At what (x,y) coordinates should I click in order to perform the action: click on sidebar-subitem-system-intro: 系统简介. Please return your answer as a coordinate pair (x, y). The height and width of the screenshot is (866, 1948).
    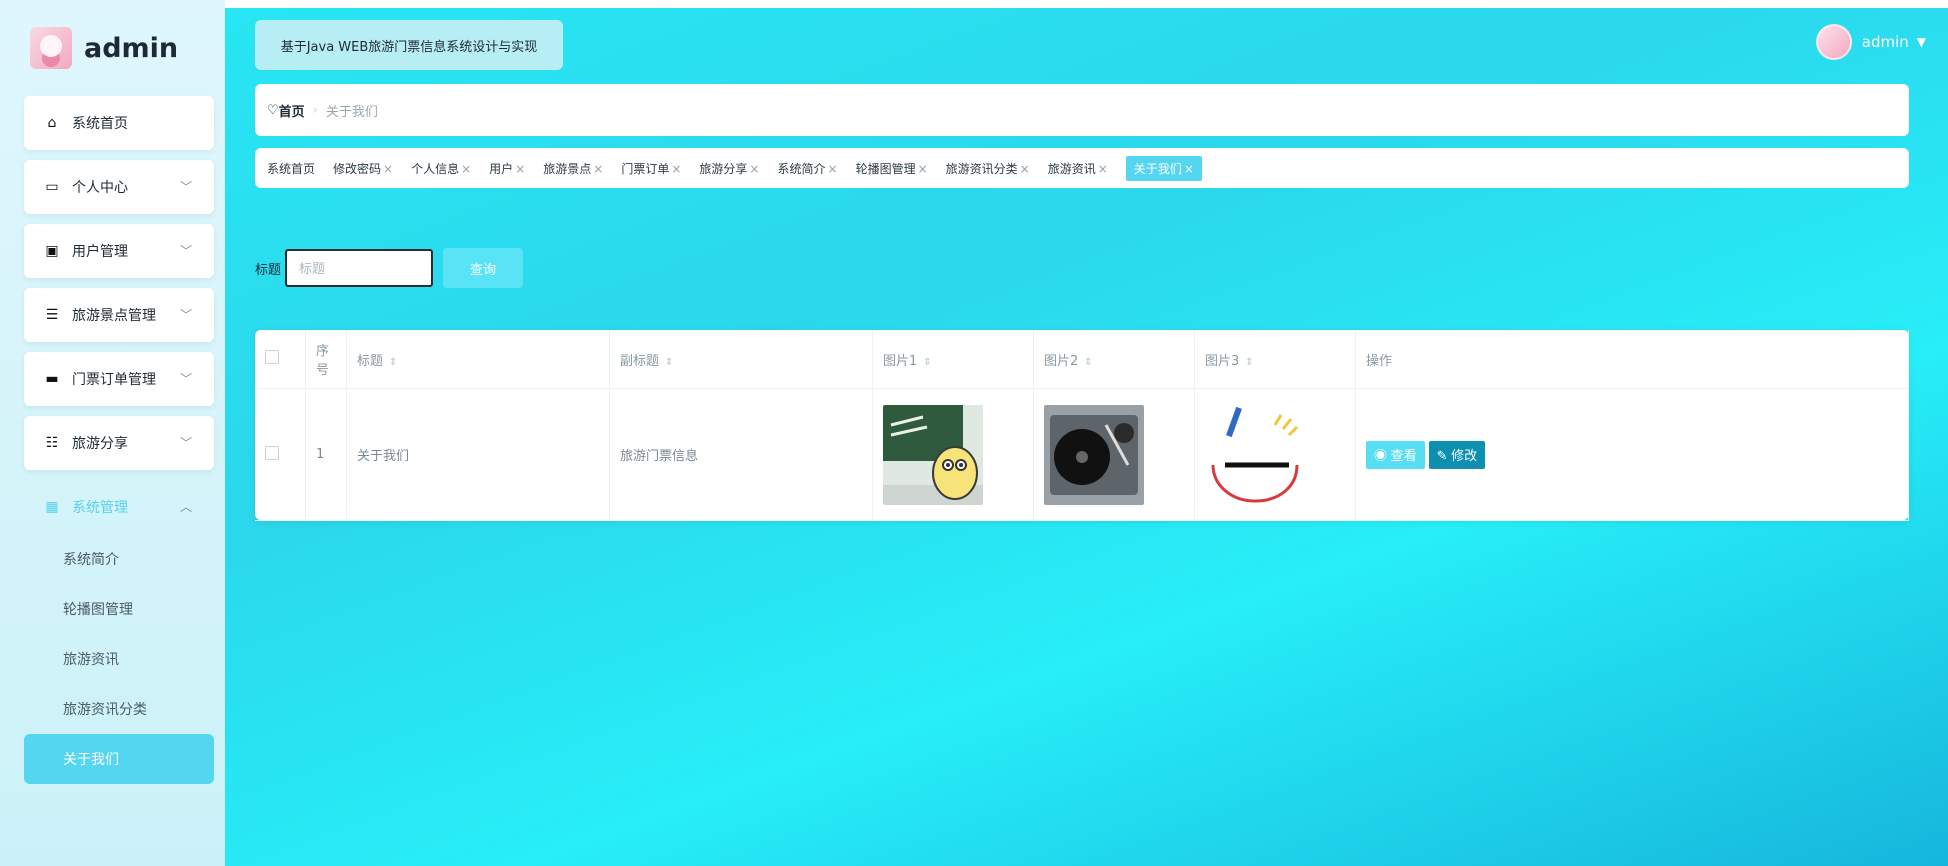
    Looking at the image, I should click on (119, 559).